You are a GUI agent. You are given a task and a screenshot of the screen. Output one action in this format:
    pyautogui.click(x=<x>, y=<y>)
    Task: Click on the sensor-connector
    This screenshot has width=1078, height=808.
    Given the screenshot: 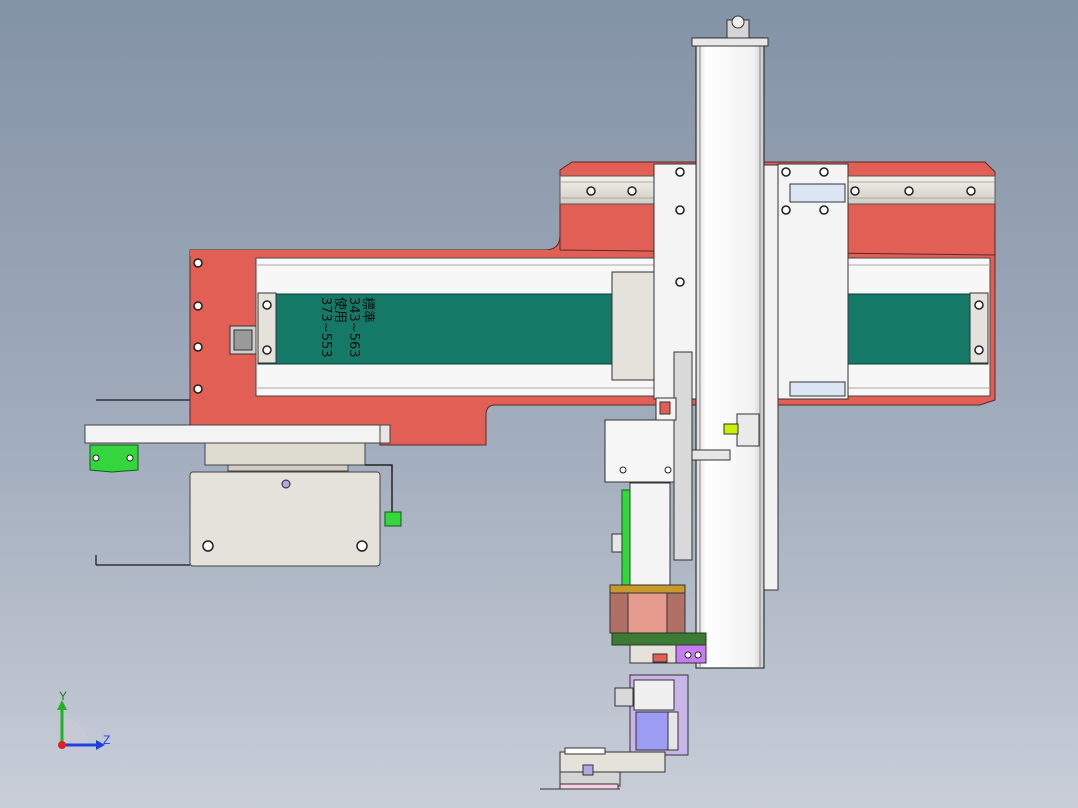 What is the action you would take?
    pyautogui.click(x=393, y=519)
    